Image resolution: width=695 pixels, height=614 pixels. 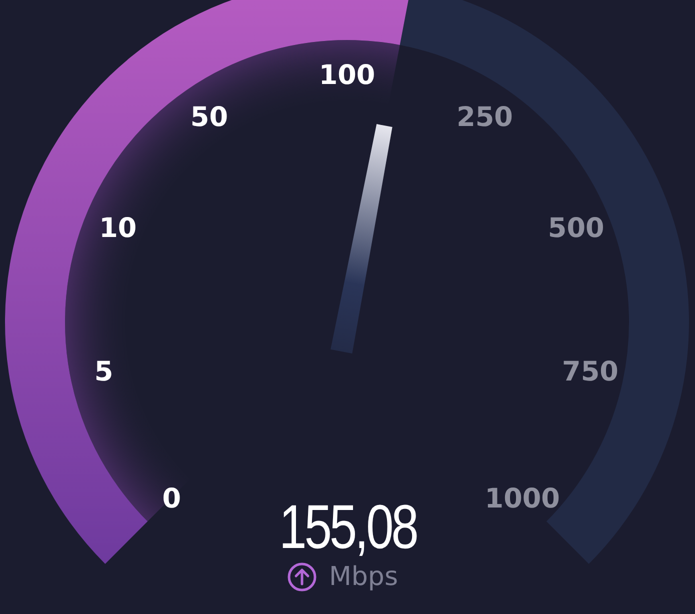 I want to click on tick-label: 5, so click(x=104, y=372).